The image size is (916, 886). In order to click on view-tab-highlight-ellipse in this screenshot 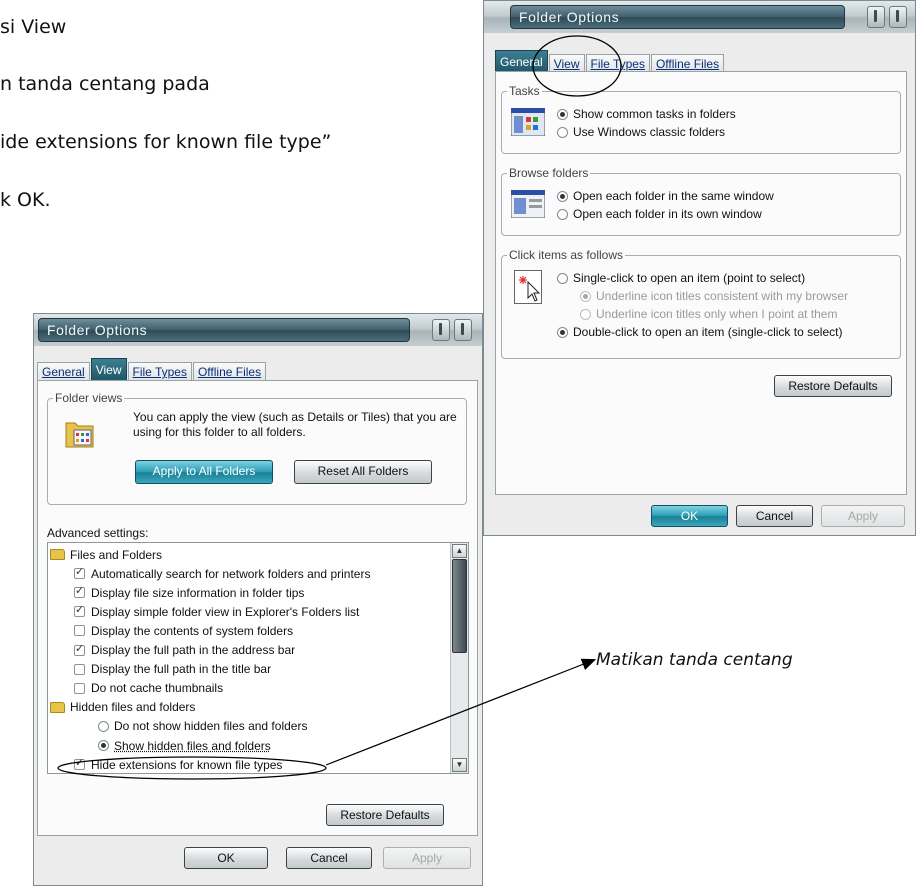, I will do `click(577, 66)`.